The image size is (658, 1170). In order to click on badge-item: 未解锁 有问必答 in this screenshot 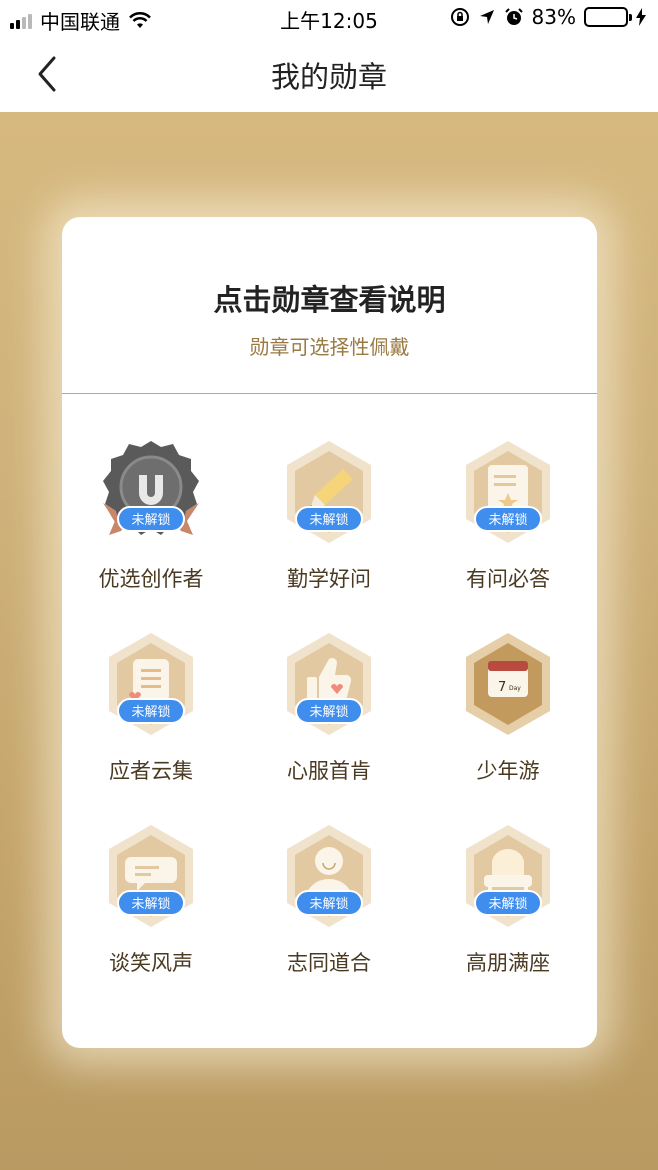, I will do `click(508, 529)`.